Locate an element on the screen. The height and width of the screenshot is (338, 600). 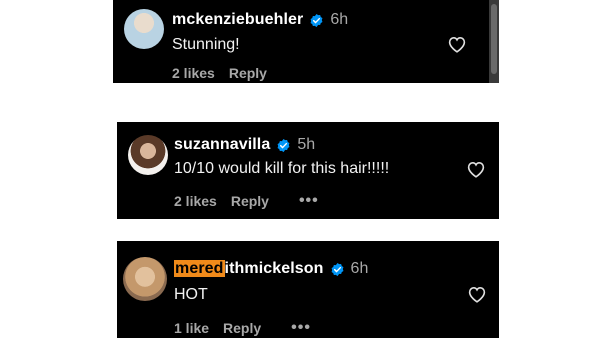
comment-text: 10/10 would kill for this hair!!!!! is located at coordinates (282, 168).